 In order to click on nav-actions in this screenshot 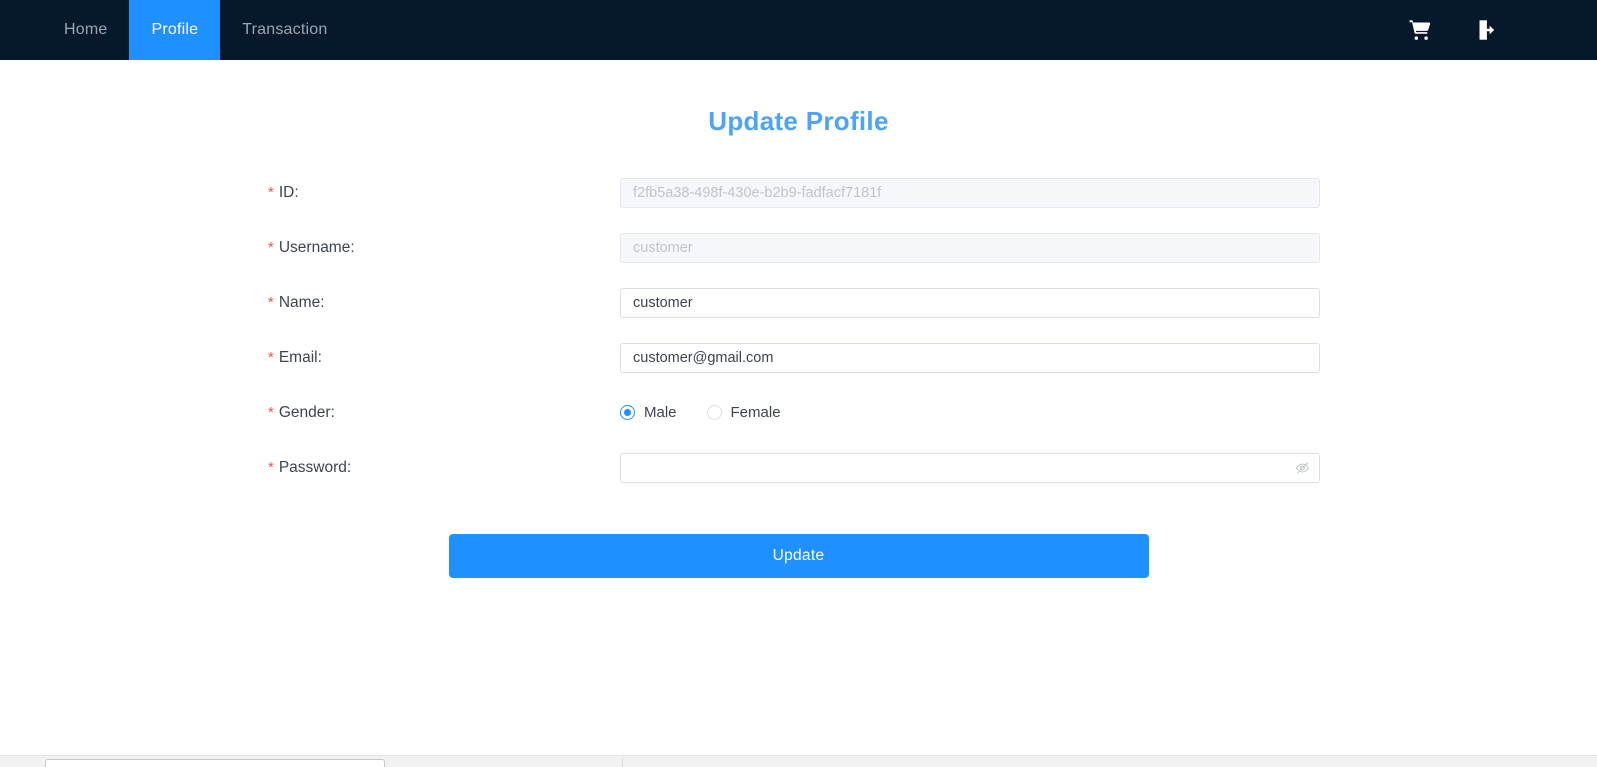, I will do `click(1502, 30)`.